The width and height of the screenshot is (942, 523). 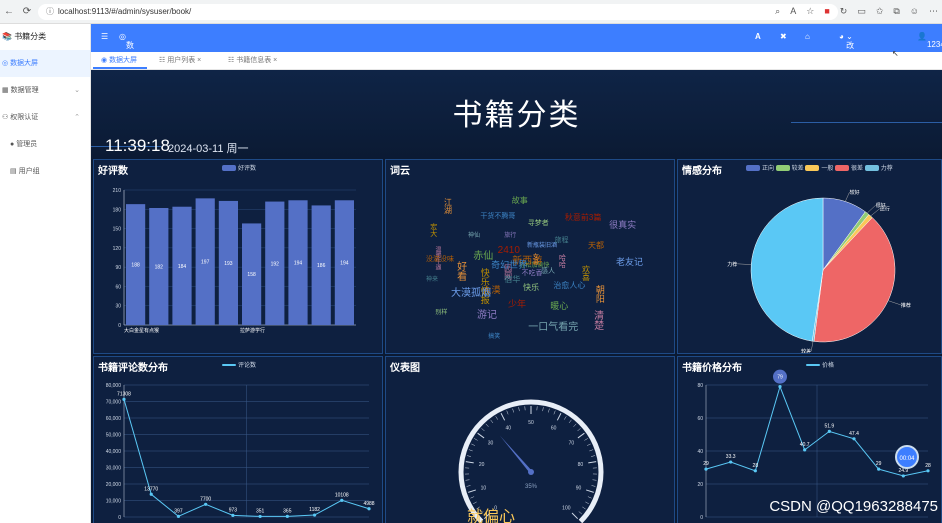 What do you see at coordinates (777, 11) in the screenshot?
I see `zoom-icon: ⌕` at bounding box center [777, 11].